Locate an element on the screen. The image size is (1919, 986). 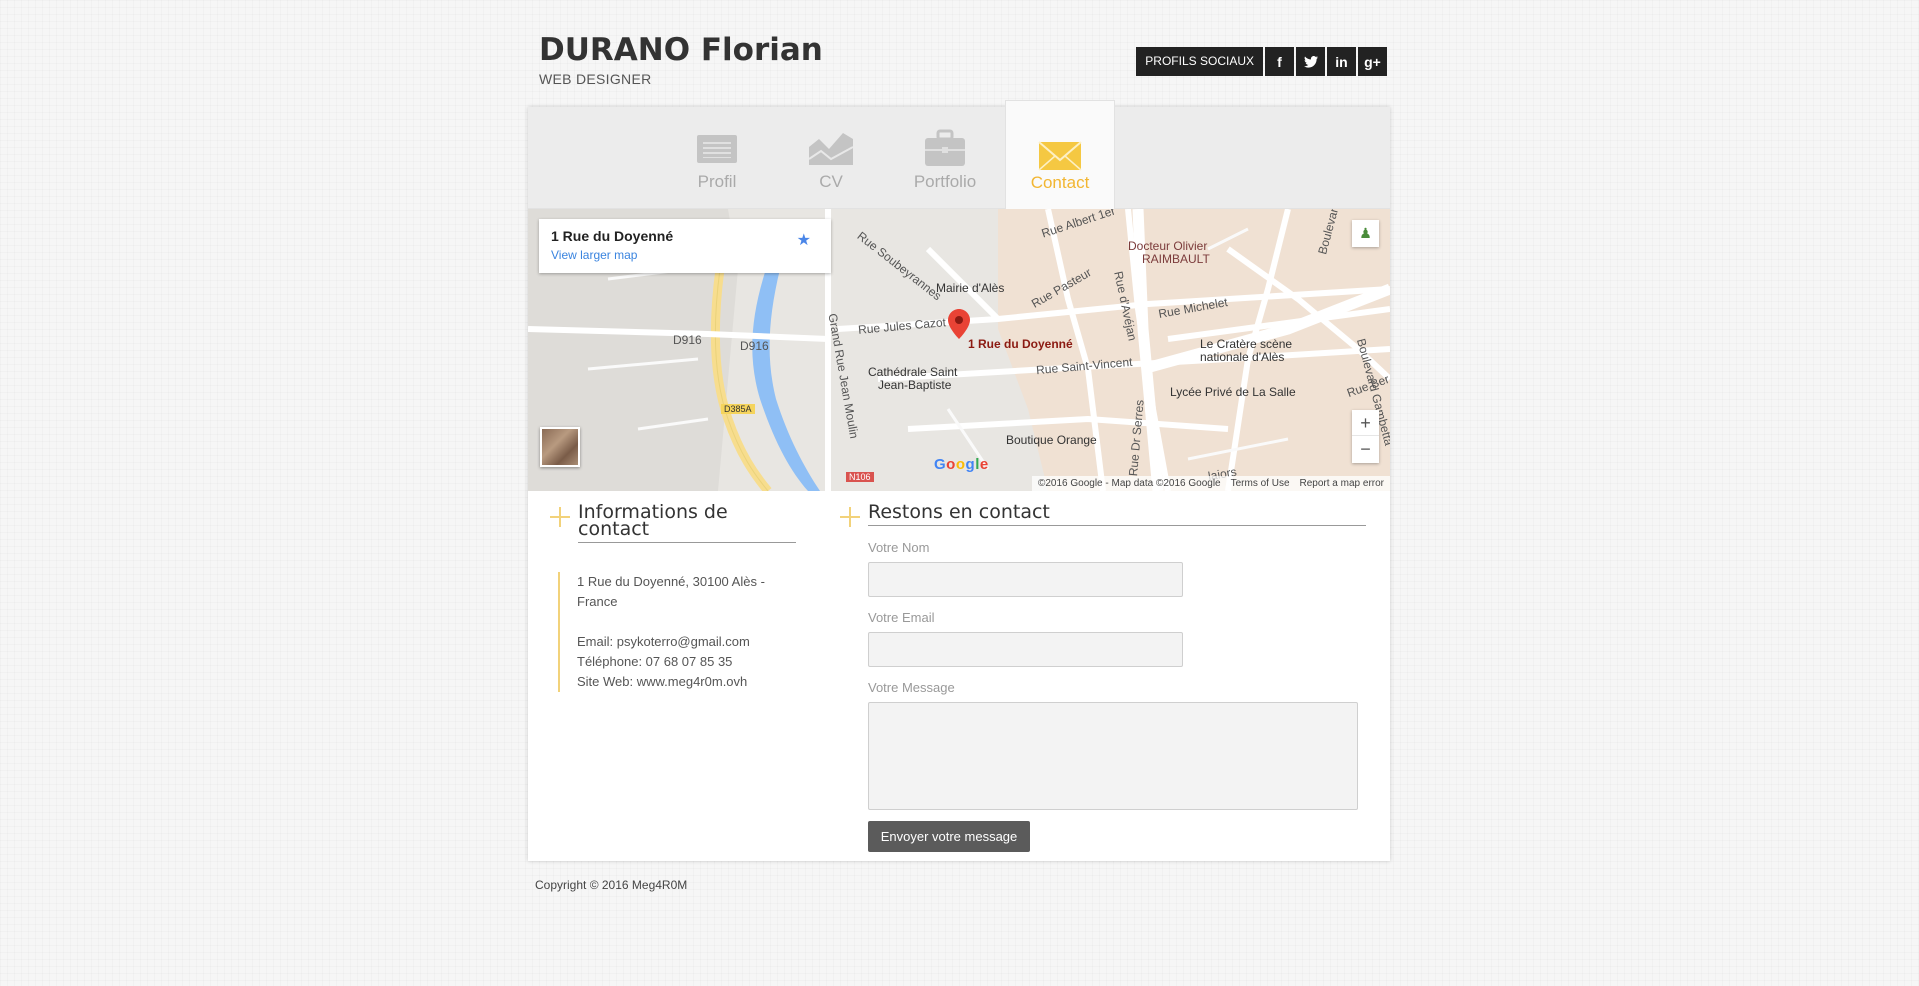
map-label: nationale d'Alès is located at coordinates (1242, 357).